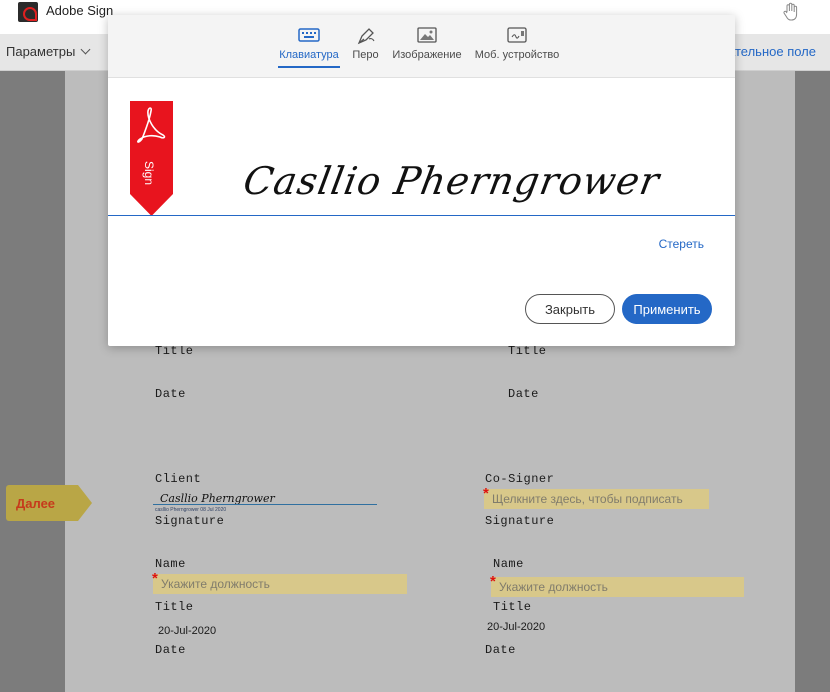 This screenshot has height=692, width=830. What do you see at coordinates (512, 607) in the screenshot?
I see `title-label-right-2: Title` at bounding box center [512, 607].